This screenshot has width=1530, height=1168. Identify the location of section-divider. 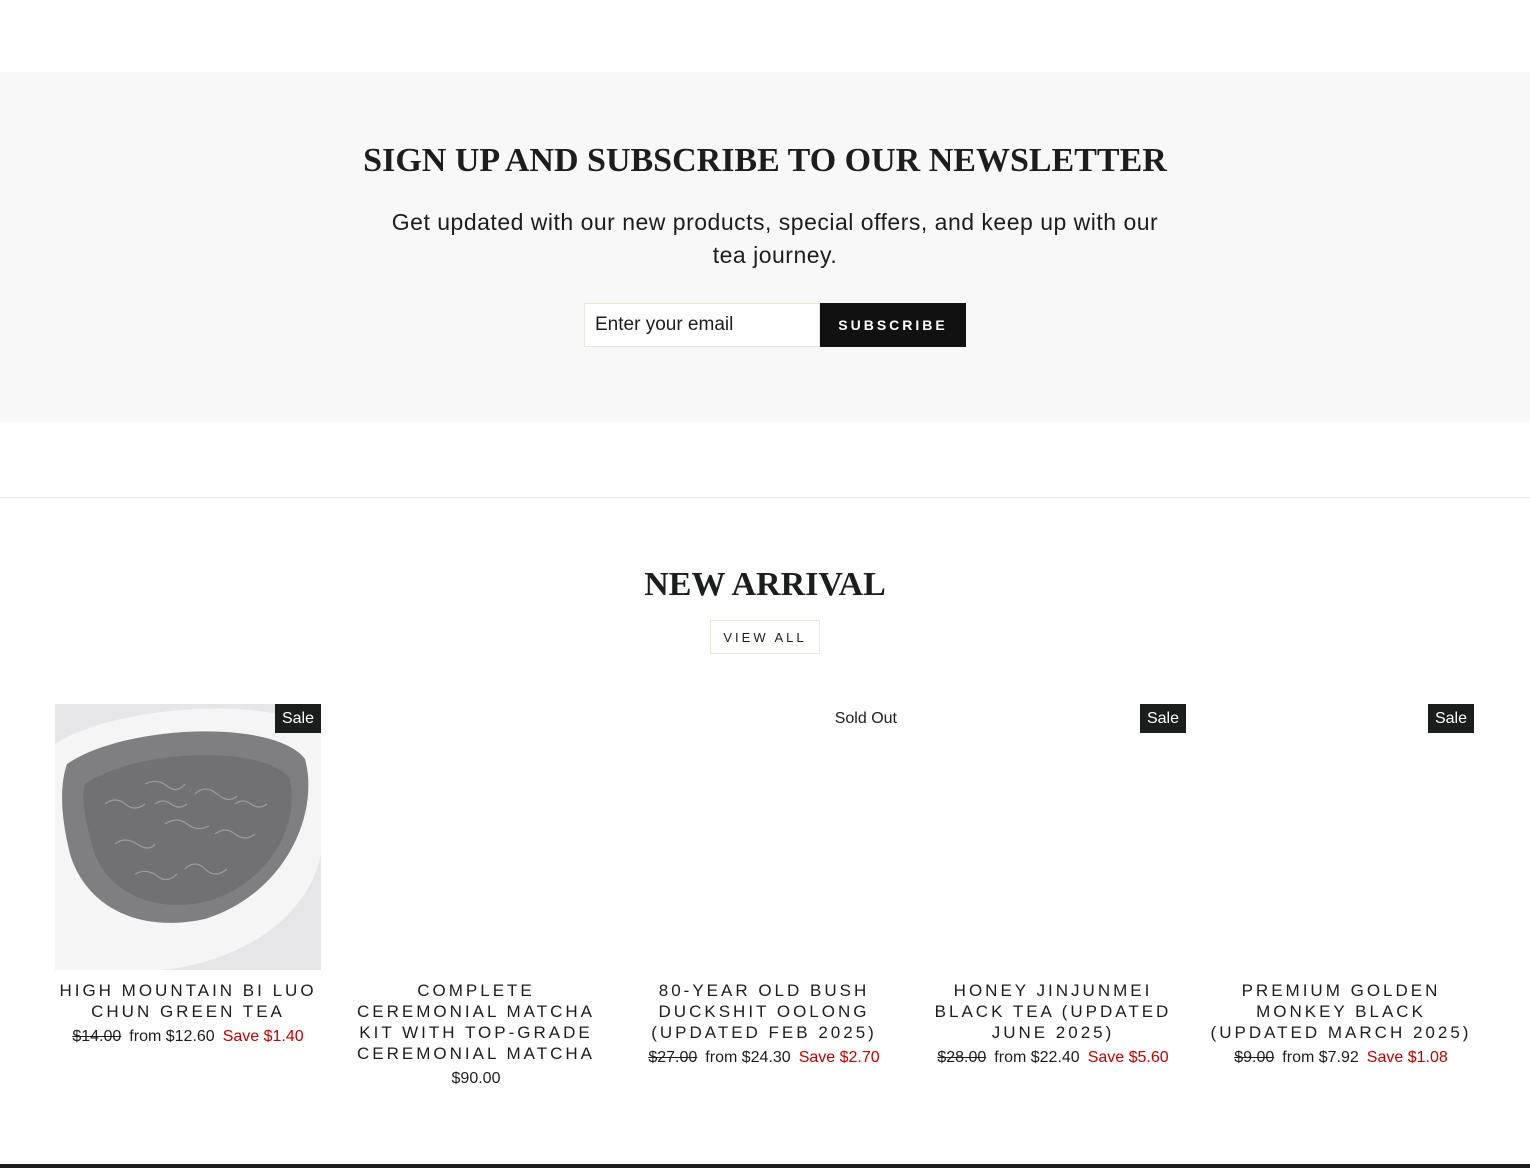
(765, 497).